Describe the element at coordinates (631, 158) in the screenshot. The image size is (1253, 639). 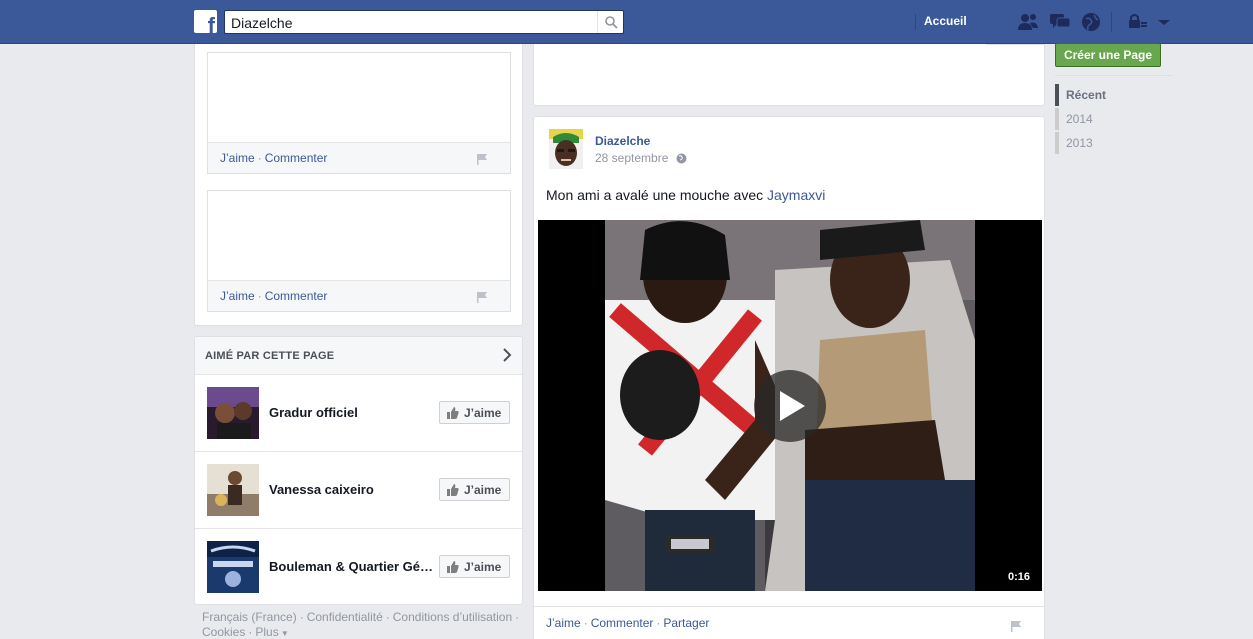
I see `post-date-text: 28 septembre` at that location.